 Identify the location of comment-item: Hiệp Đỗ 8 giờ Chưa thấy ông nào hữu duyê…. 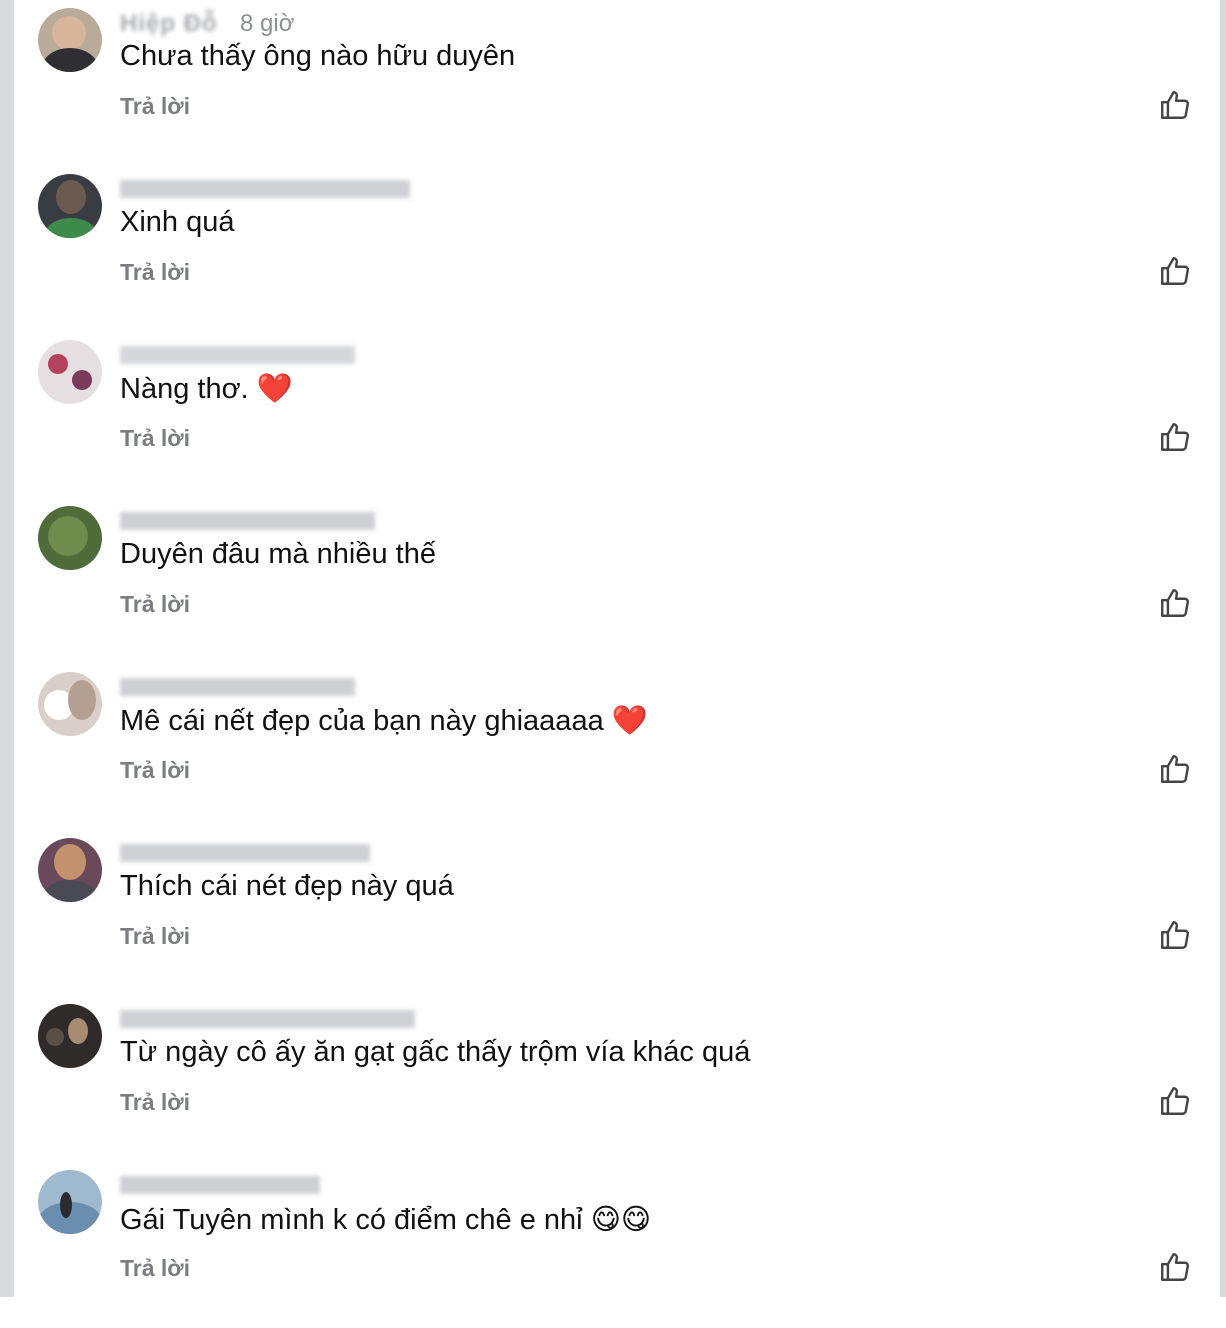
(613, 83).